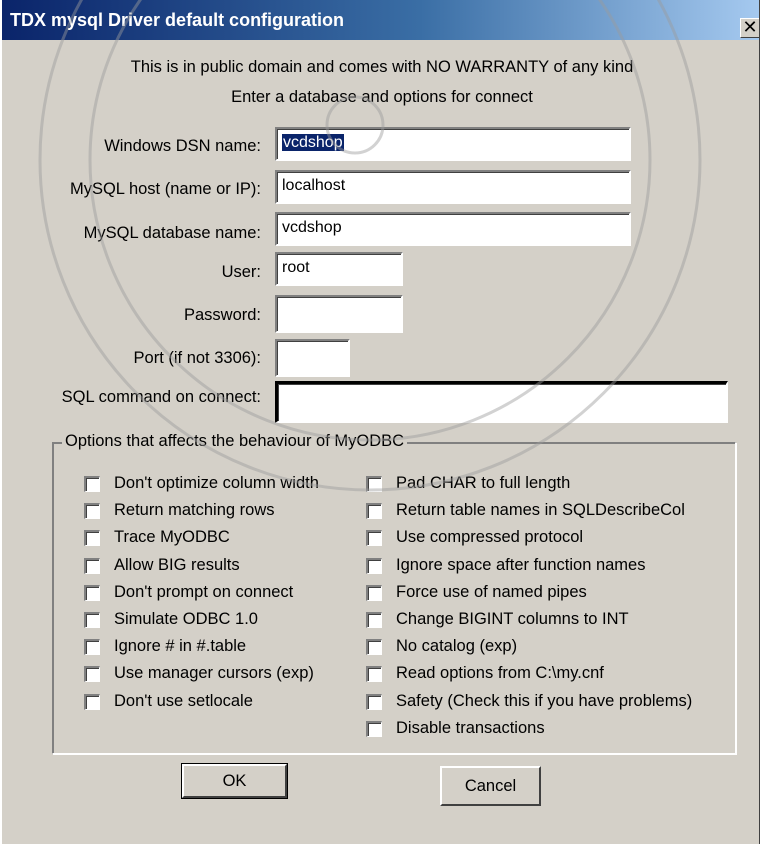 This screenshot has height=844, width=762. Describe the element at coordinates (312, 358) in the screenshot. I see `port-input` at that location.